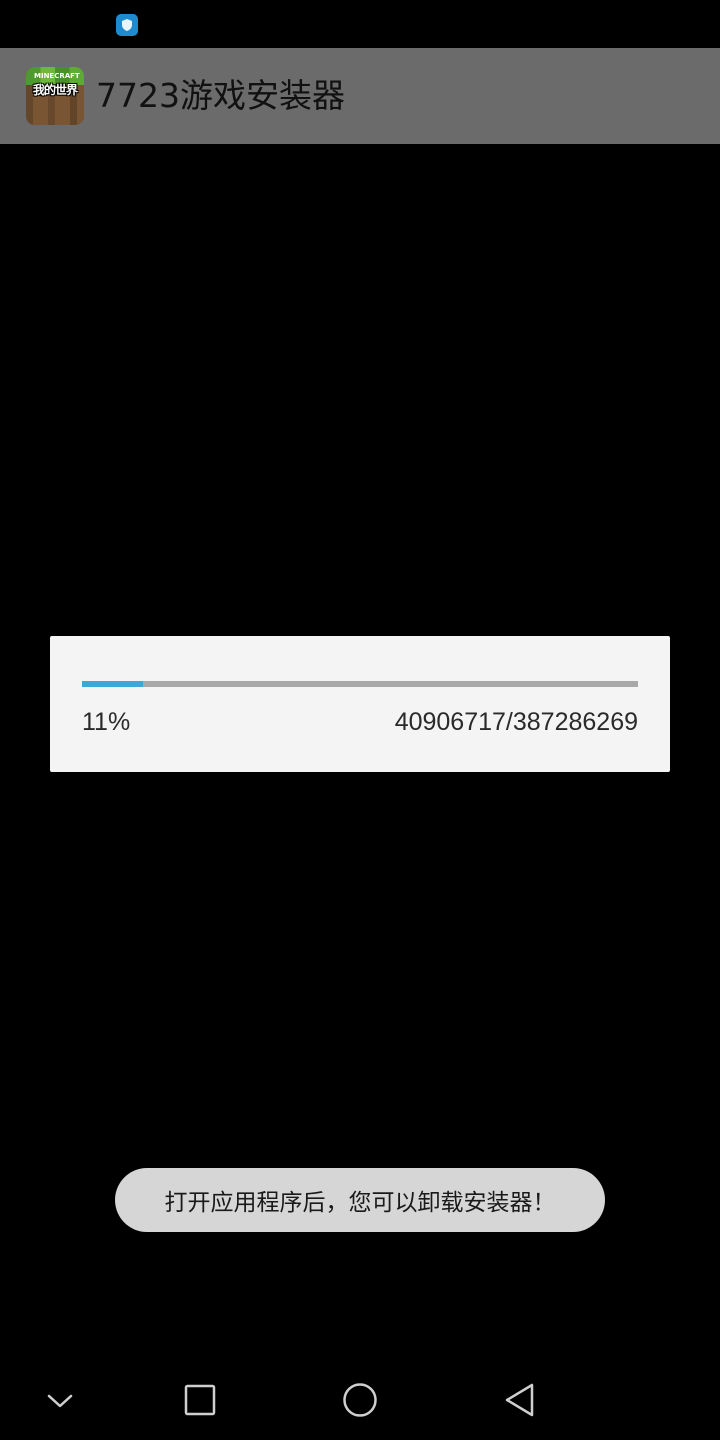  I want to click on app-icon: MINECRAFT 我的世界, so click(55, 96).